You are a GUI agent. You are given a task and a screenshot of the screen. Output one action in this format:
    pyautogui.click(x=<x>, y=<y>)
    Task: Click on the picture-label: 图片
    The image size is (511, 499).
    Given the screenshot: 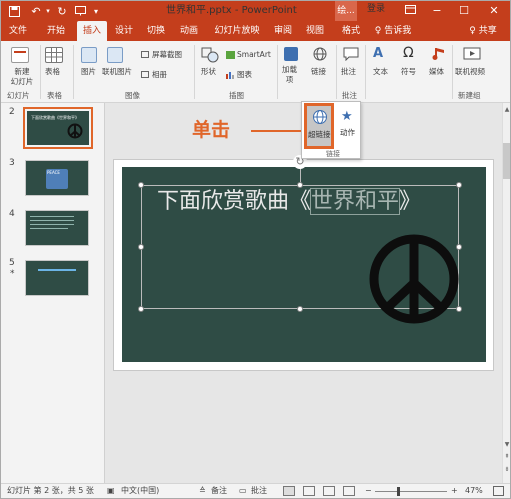 What is the action you would take?
    pyautogui.click(x=88, y=72)
    